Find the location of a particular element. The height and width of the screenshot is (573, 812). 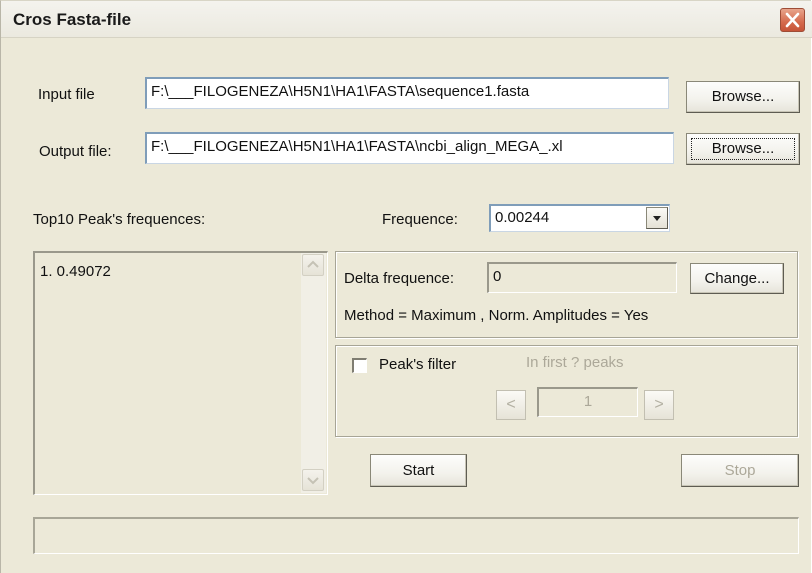

scroll-up-button is located at coordinates (313, 265).